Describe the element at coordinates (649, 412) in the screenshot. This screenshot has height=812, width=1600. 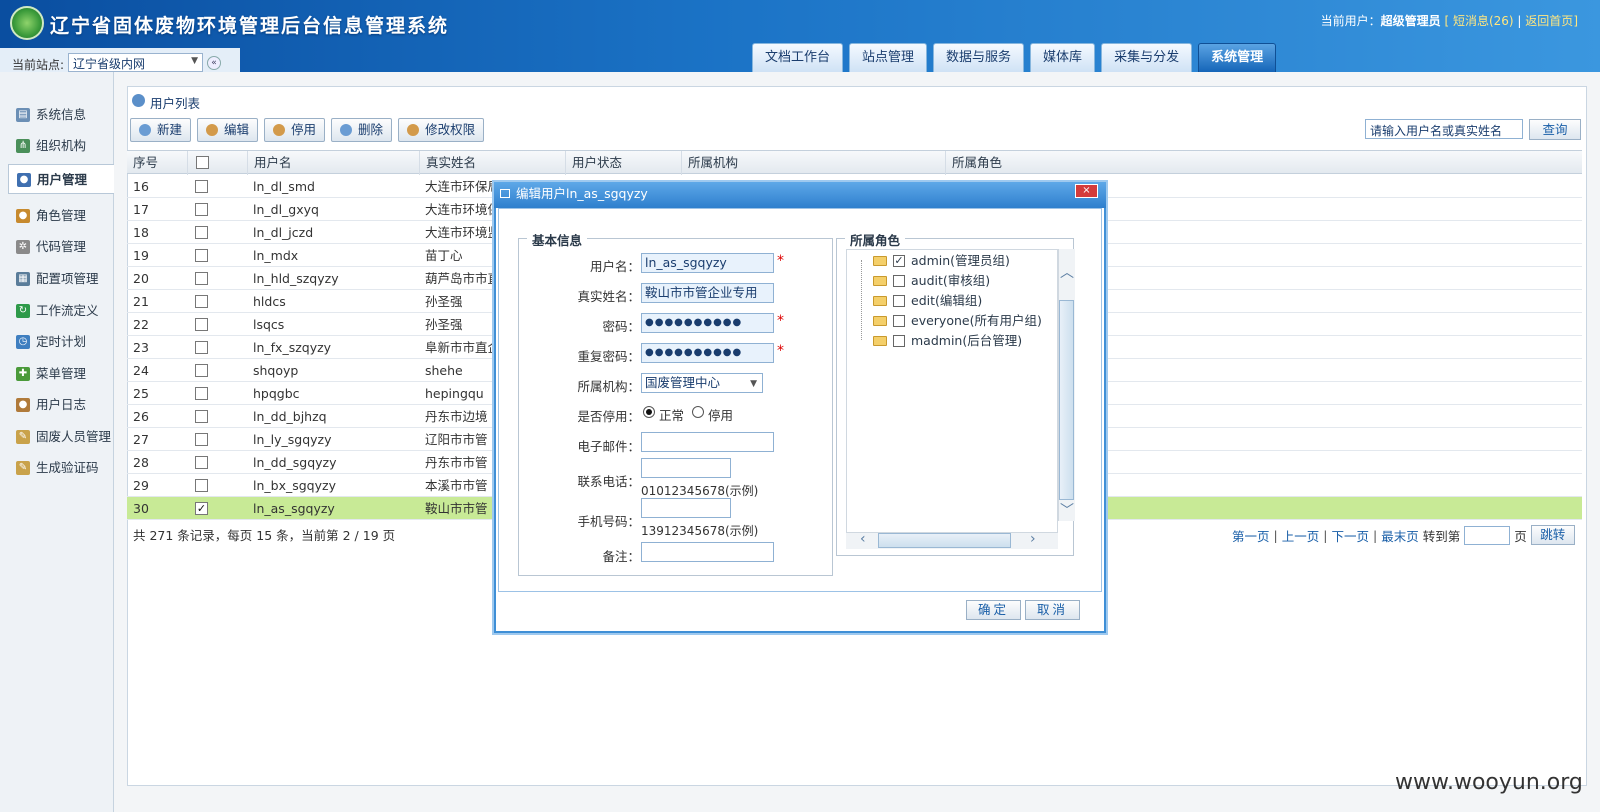
I see `normal-radio` at that location.